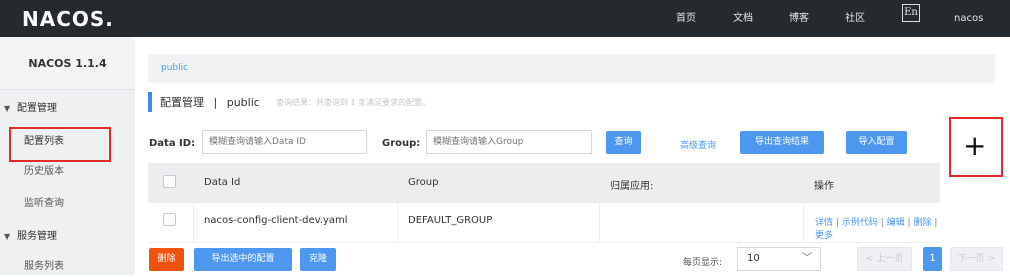 Image resolution: width=1010 pixels, height=277 pixels. I want to click on nav-home: 首页, so click(686, 18).